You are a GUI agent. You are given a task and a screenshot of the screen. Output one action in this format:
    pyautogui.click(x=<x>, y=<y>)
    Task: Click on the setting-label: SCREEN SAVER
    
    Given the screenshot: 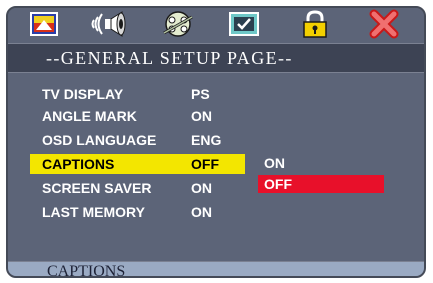 What is the action you would take?
    pyautogui.click(x=97, y=188)
    